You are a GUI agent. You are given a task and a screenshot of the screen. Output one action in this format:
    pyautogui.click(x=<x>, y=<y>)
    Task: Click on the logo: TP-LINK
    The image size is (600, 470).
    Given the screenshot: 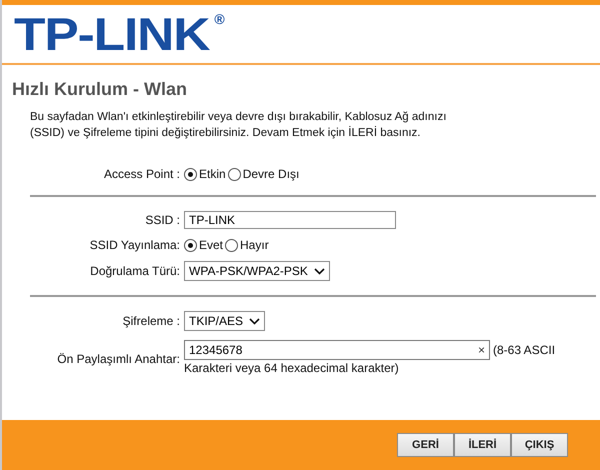 What is the action you would take?
    pyautogui.click(x=112, y=34)
    